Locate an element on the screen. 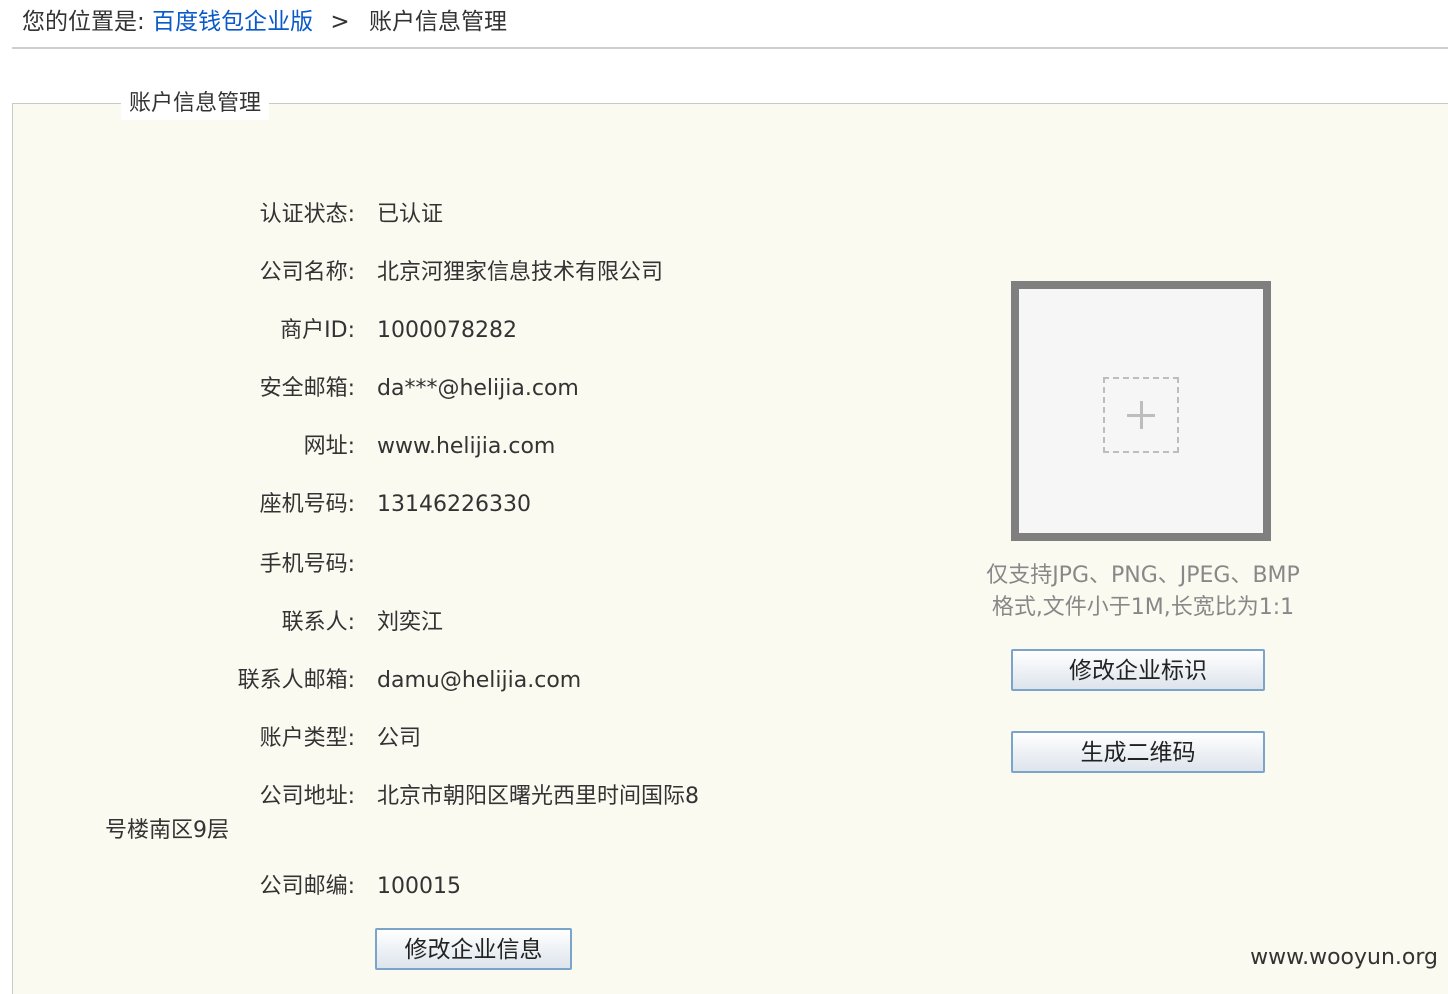 The width and height of the screenshot is (1448, 994). plus-icon-vertical is located at coordinates (1141, 415).